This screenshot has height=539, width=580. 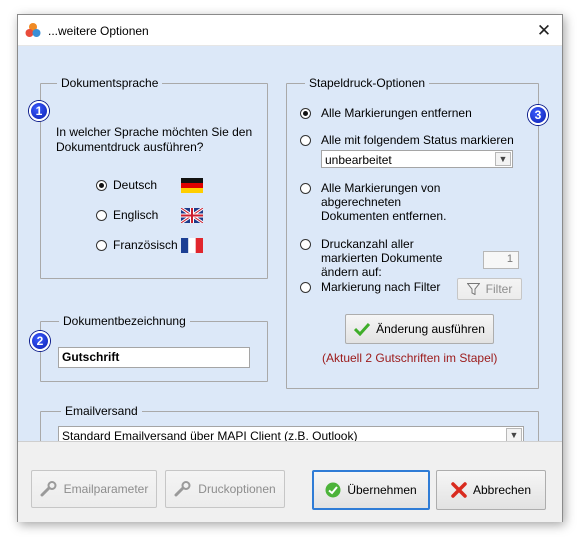 What do you see at coordinates (473, 289) in the screenshot?
I see `filter-icon` at bounding box center [473, 289].